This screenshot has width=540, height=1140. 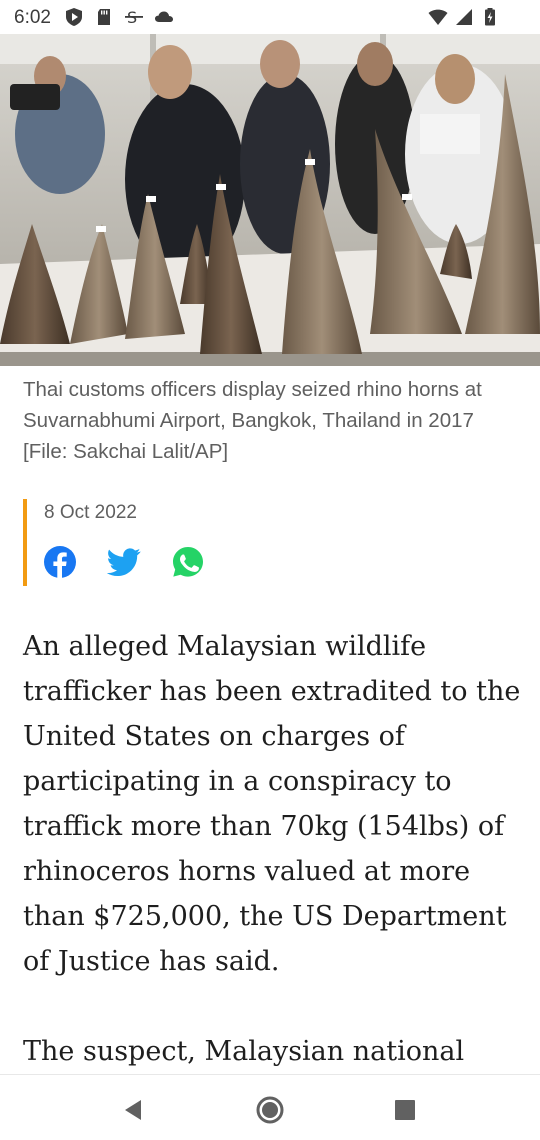 I want to click on share-twitter-button, so click(x=124, y=562).